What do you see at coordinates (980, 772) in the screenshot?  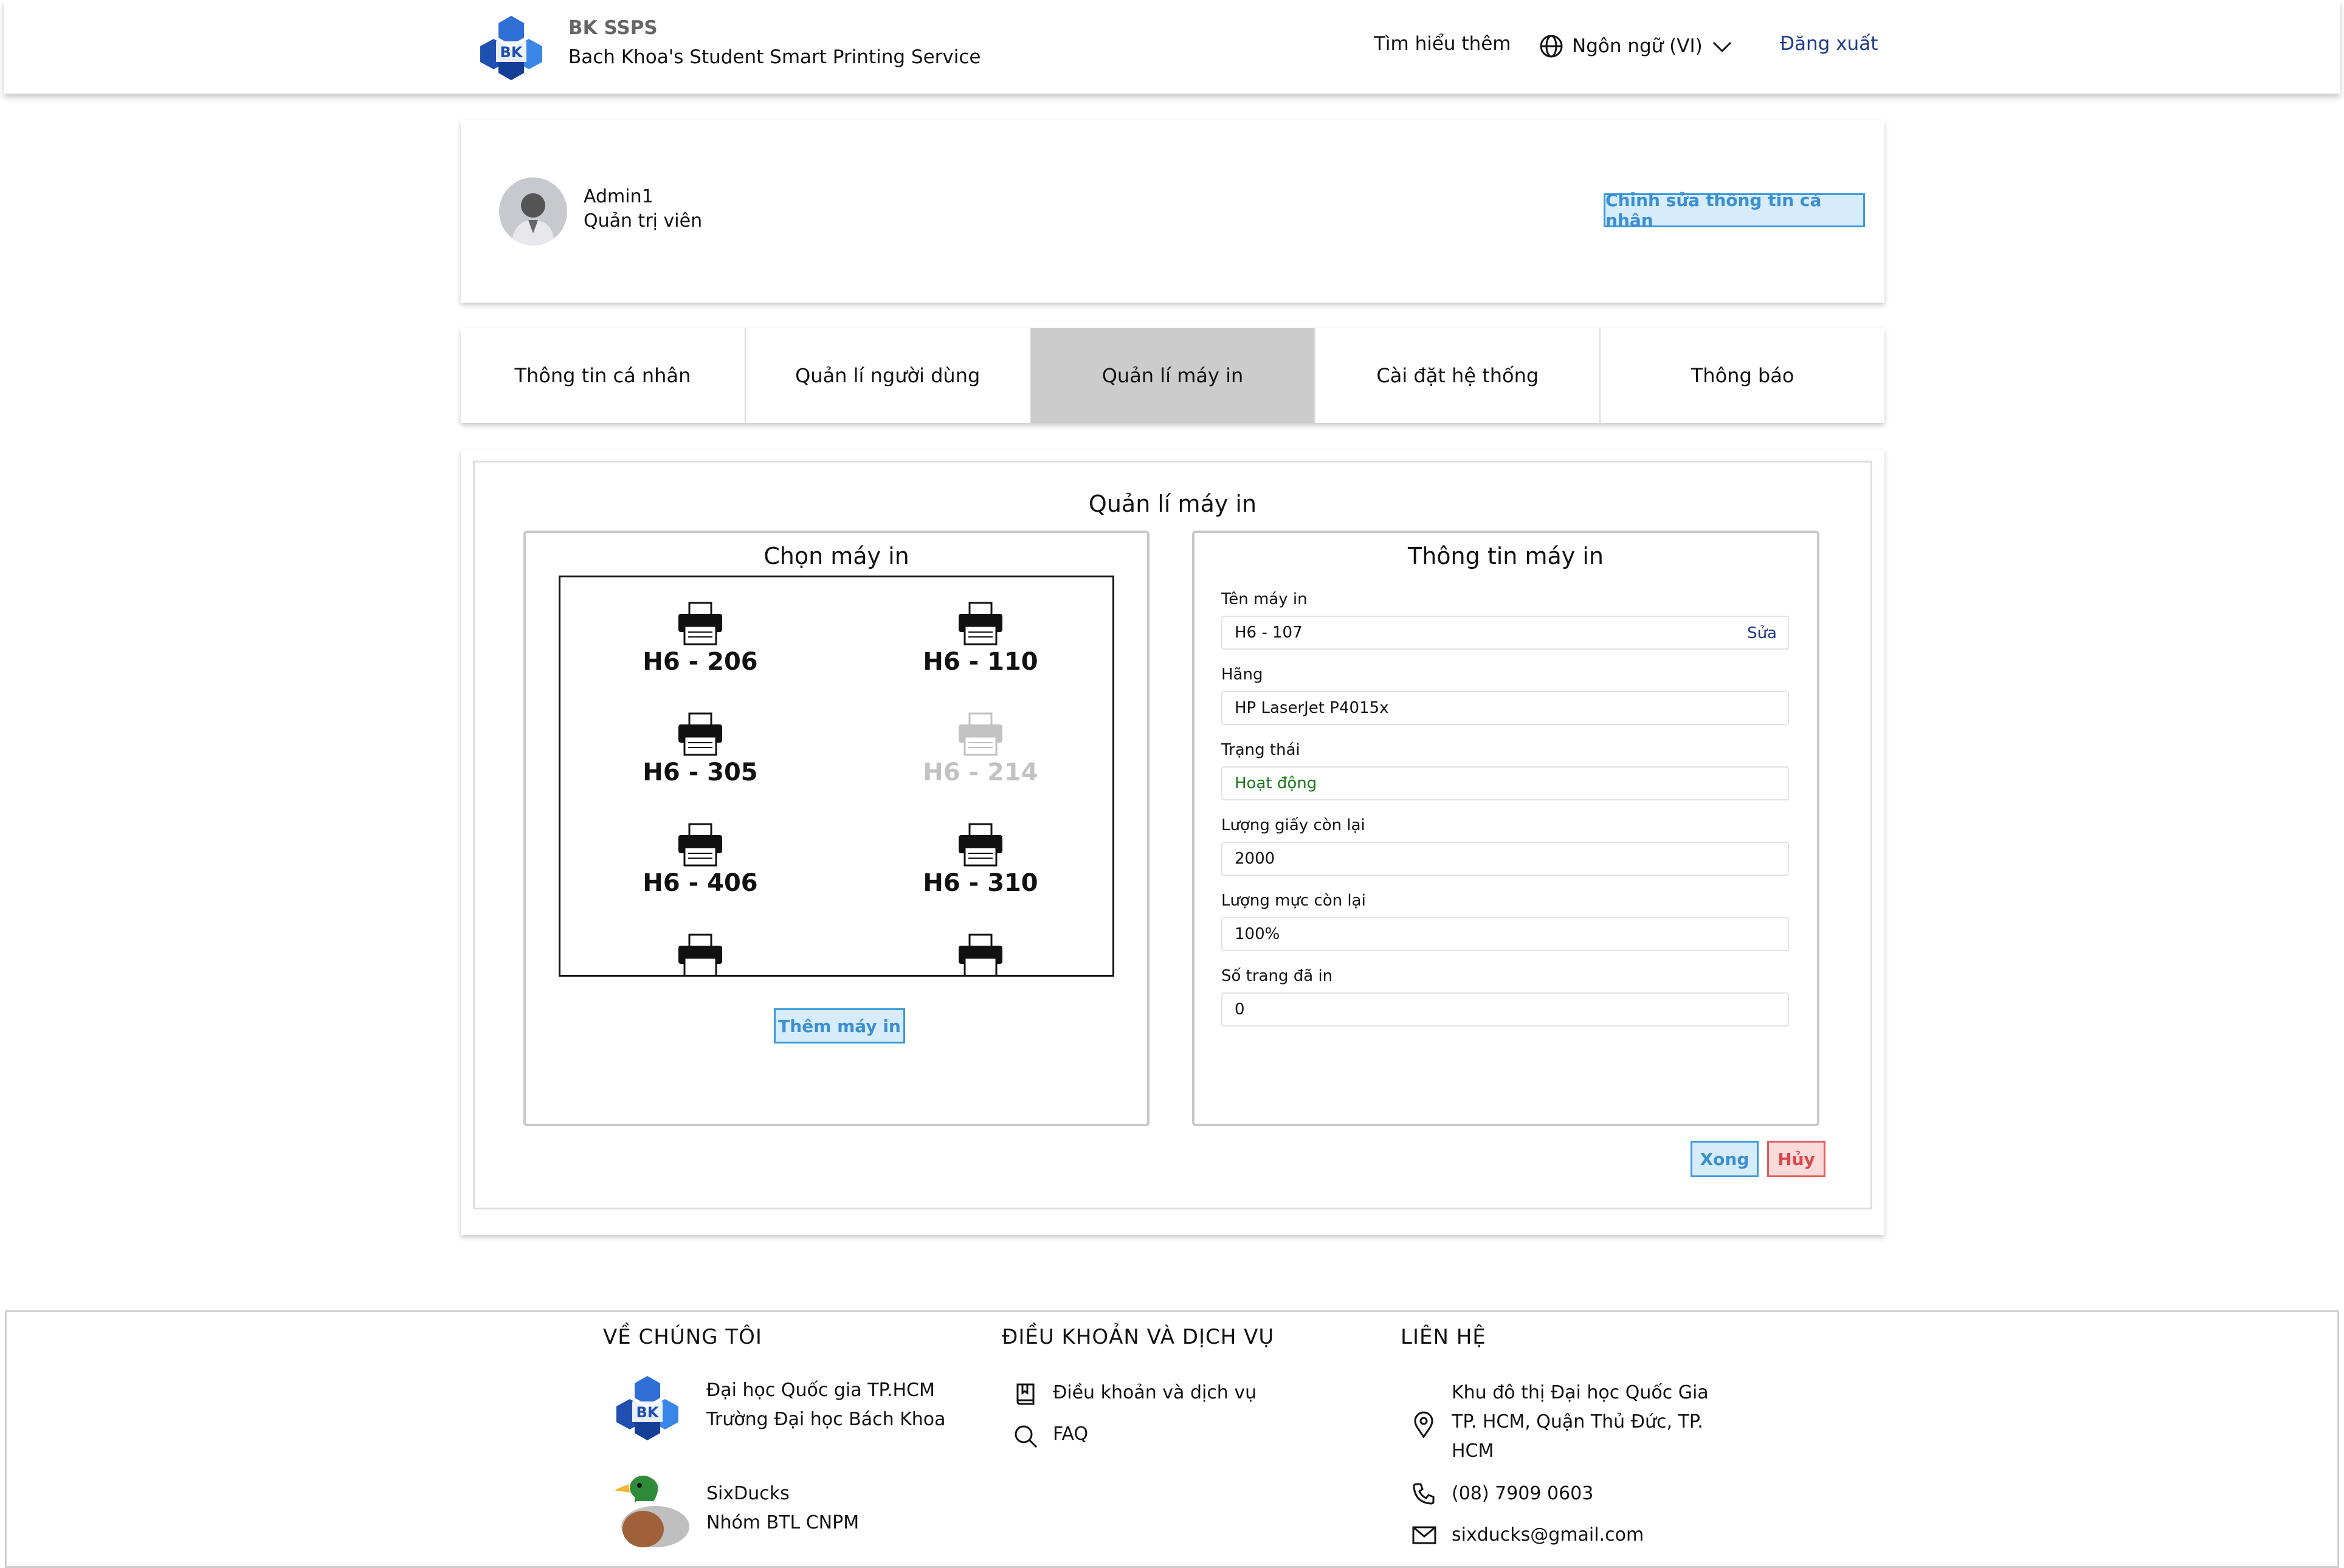 I see `printer-name: H6 - 214` at bounding box center [980, 772].